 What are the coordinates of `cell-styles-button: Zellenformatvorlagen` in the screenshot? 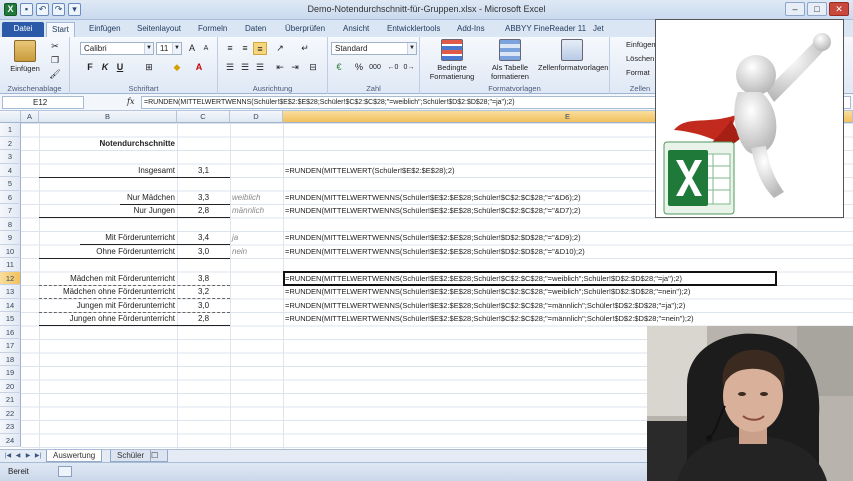 It's located at (573, 55).